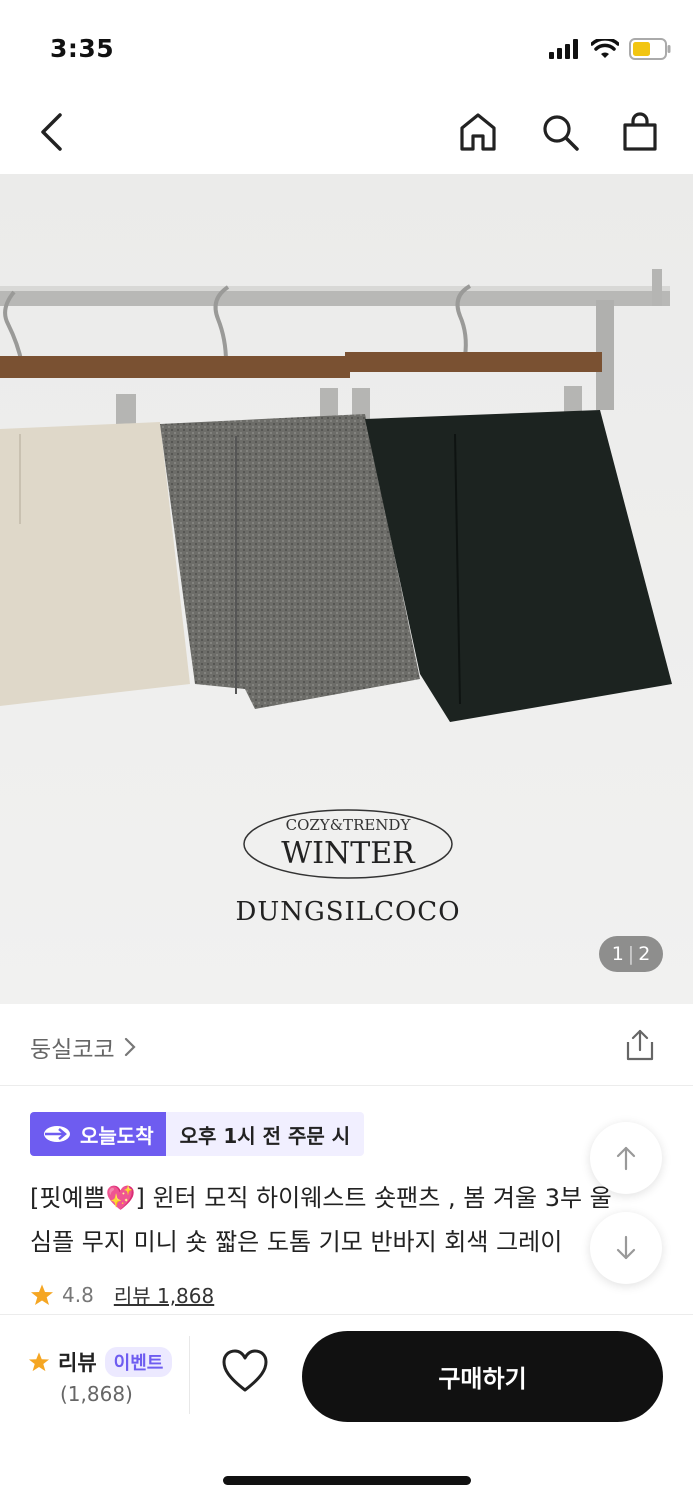  I want to click on bottom-review-count: (1,868), so click(96, 1394).